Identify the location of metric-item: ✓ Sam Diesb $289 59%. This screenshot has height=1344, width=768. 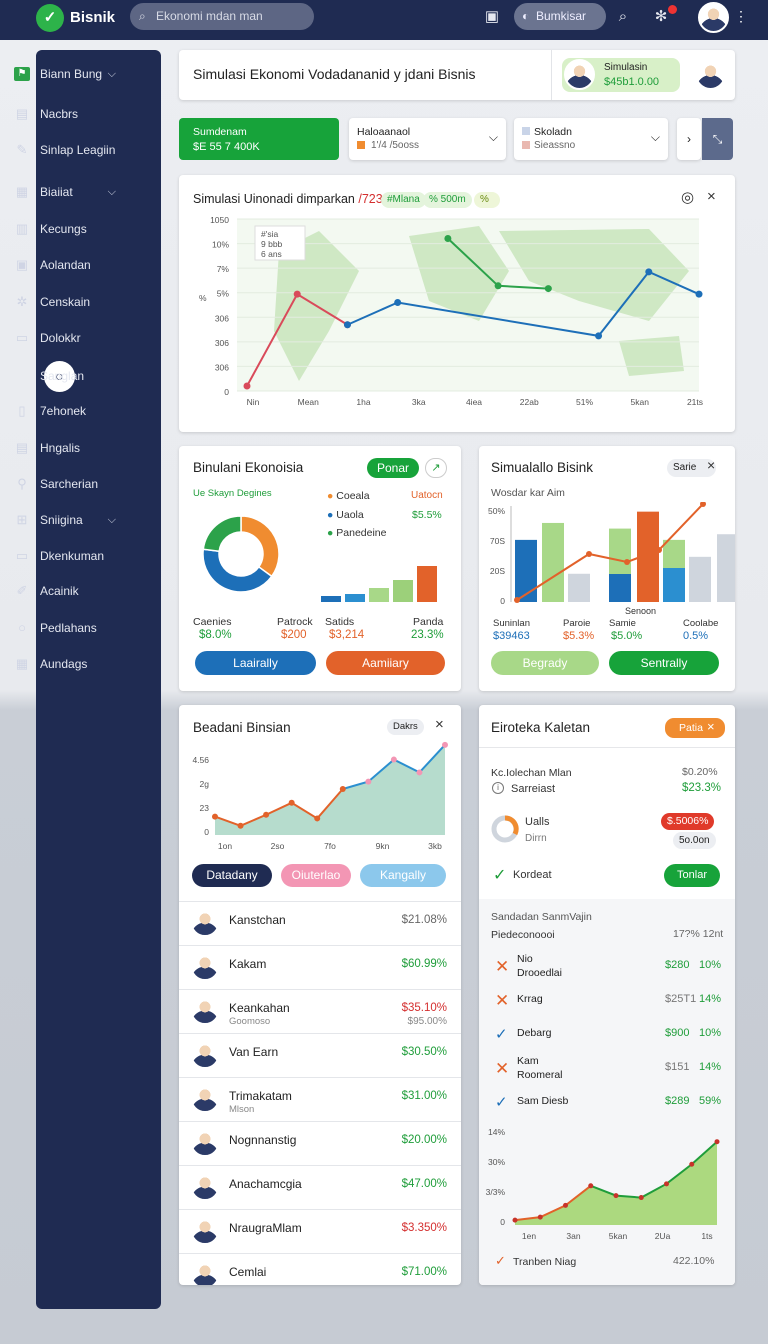
(607, 1102).